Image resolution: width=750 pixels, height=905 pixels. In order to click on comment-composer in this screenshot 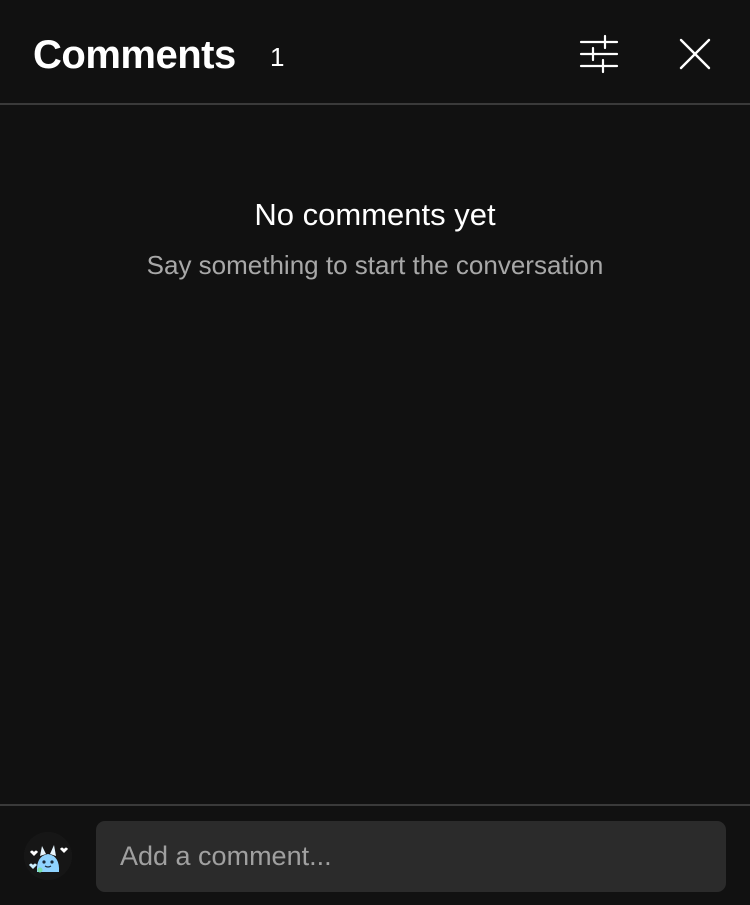, I will do `click(375, 854)`.